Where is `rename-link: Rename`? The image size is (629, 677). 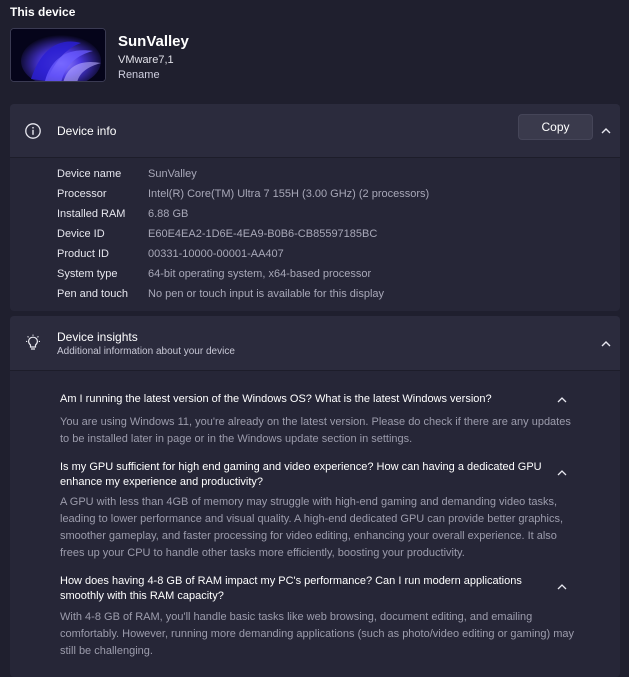 rename-link: Rename is located at coordinates (139, 75).